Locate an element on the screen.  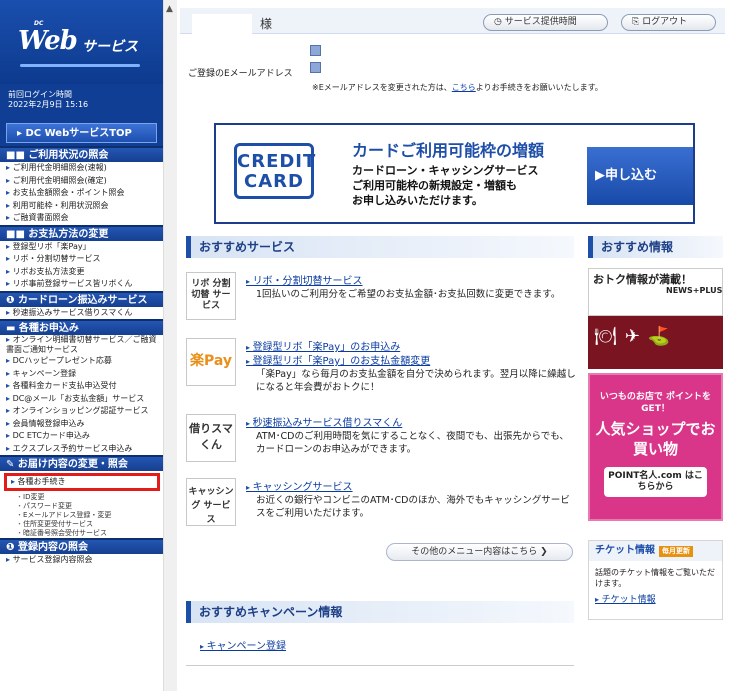
banner-line-2: ご利用可能枠の新規設定・増額も is located at coordinates (434, 185).